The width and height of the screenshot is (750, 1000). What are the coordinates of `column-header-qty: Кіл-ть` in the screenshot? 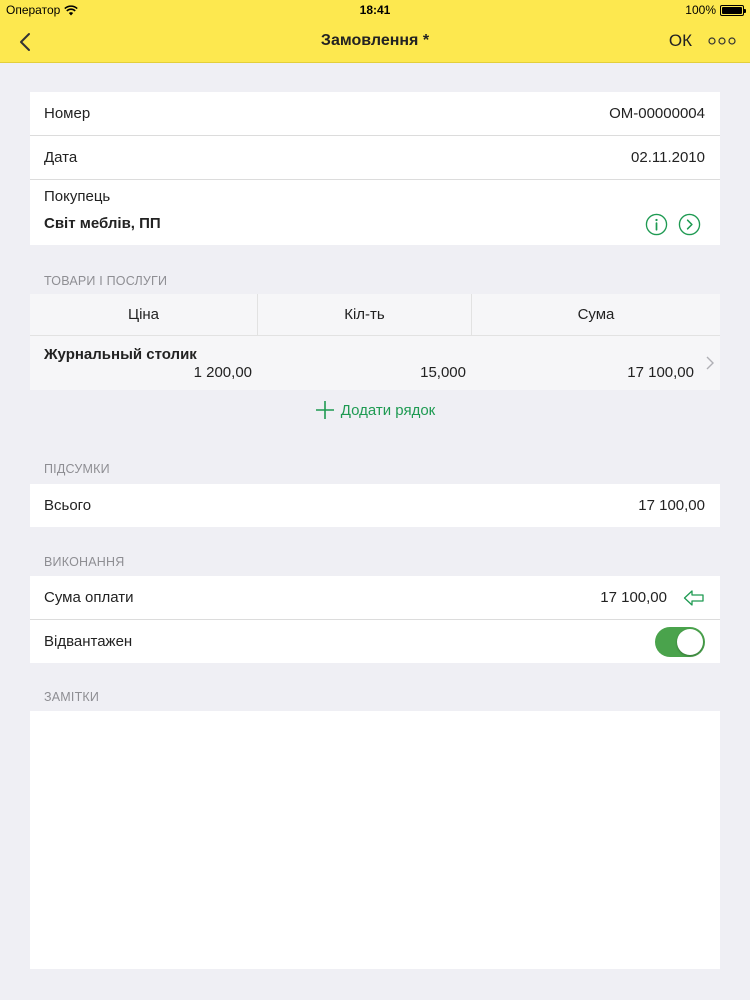 It's located at (365, 314).